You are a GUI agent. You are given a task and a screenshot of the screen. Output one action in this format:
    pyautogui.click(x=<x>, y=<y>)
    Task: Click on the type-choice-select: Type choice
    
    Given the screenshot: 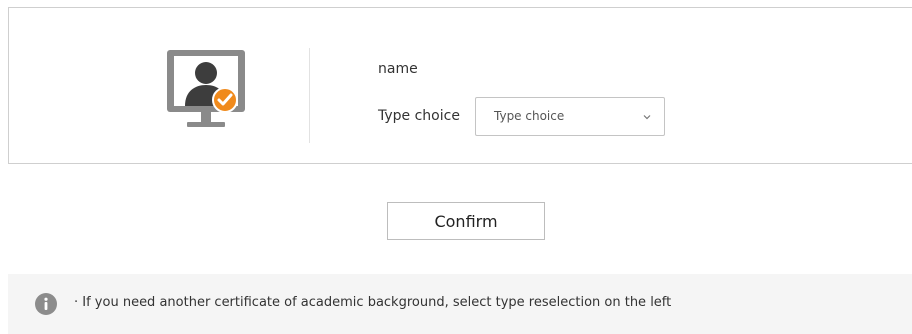 What is the action you would take?
    pyautogui.click(x=570, y=116)
    